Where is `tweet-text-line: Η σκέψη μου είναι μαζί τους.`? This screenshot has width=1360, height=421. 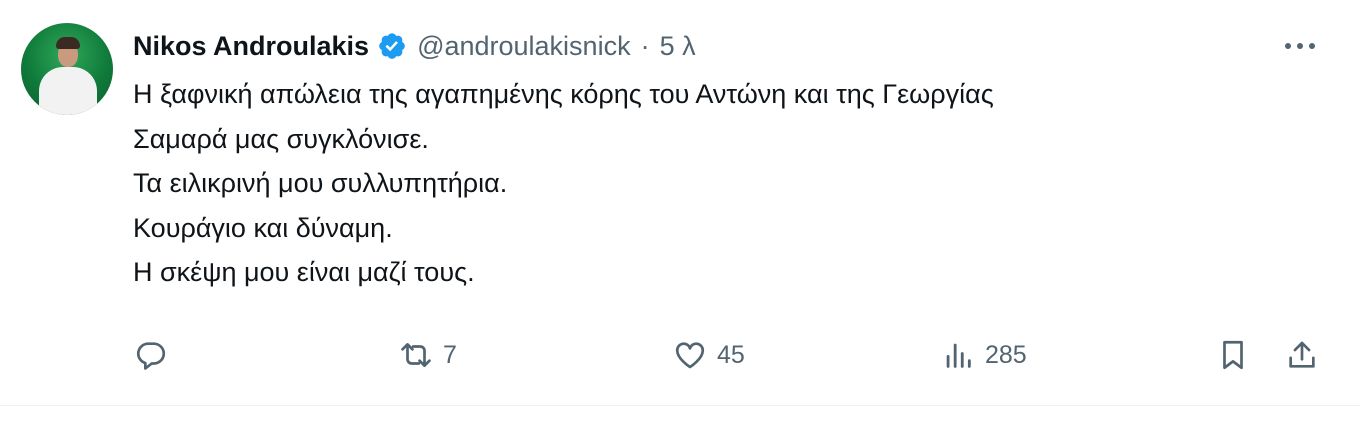 tweet-text-line: Η σκέψη μου είναι μαζί τους. is located at coordinates (304, 272).